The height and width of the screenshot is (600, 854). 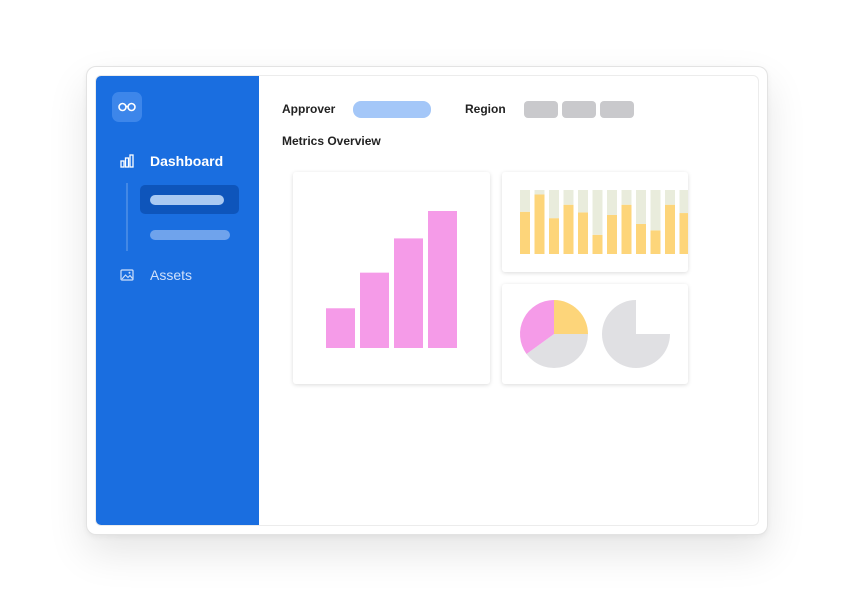 What do you see at coordinates (309, 109) in the screenshot?
I see `approver-label: Approver` at bounding box center [309, 109].